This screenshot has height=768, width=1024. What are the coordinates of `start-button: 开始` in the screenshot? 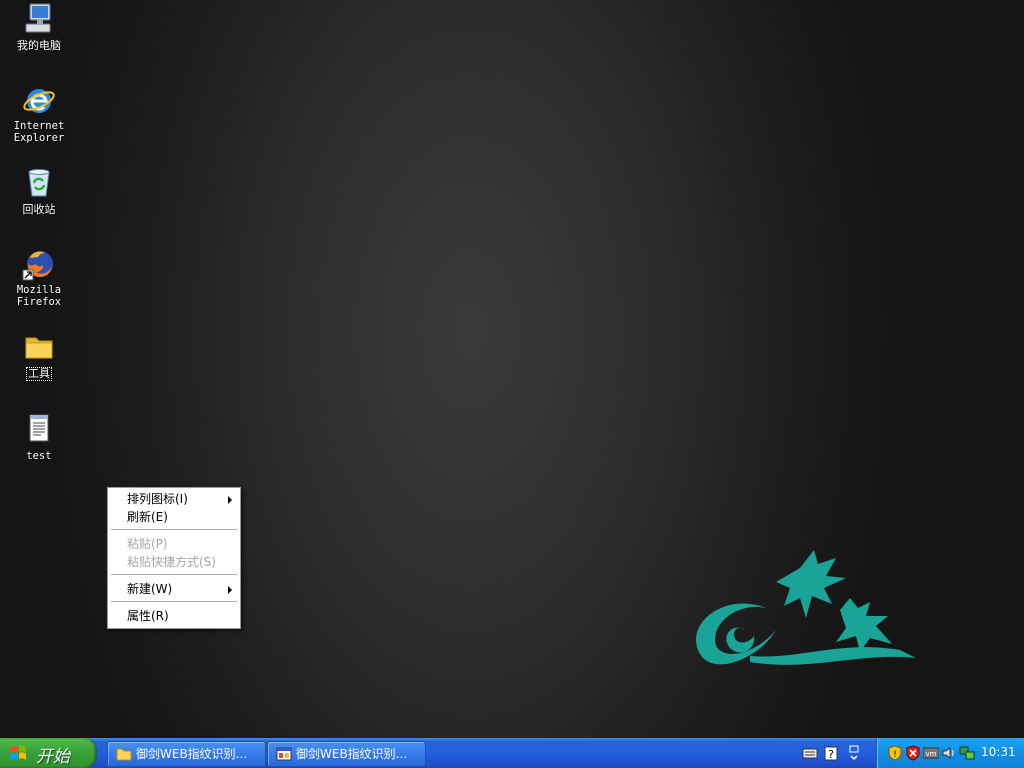 It's located at (48, 753).